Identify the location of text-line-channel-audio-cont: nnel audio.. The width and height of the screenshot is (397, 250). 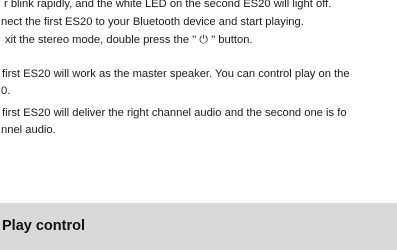
(28, 130).